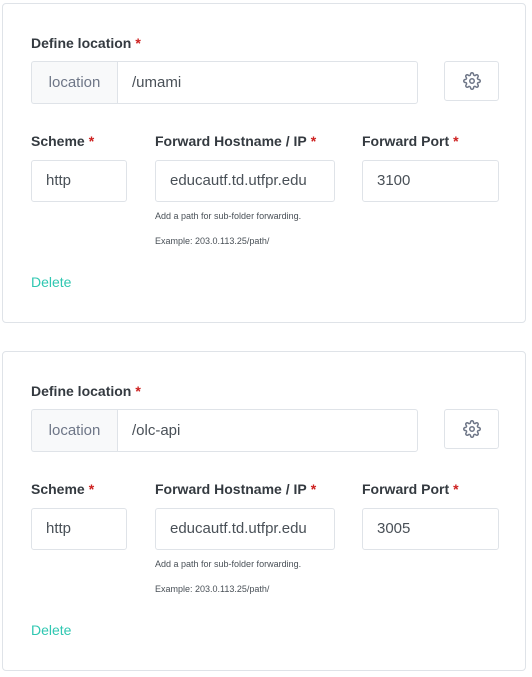 This screenshot has width=532, height=677. Describe the element at coordinates (430, 181) in the screenshot. I see `forward-port-input: 3100` at that location.